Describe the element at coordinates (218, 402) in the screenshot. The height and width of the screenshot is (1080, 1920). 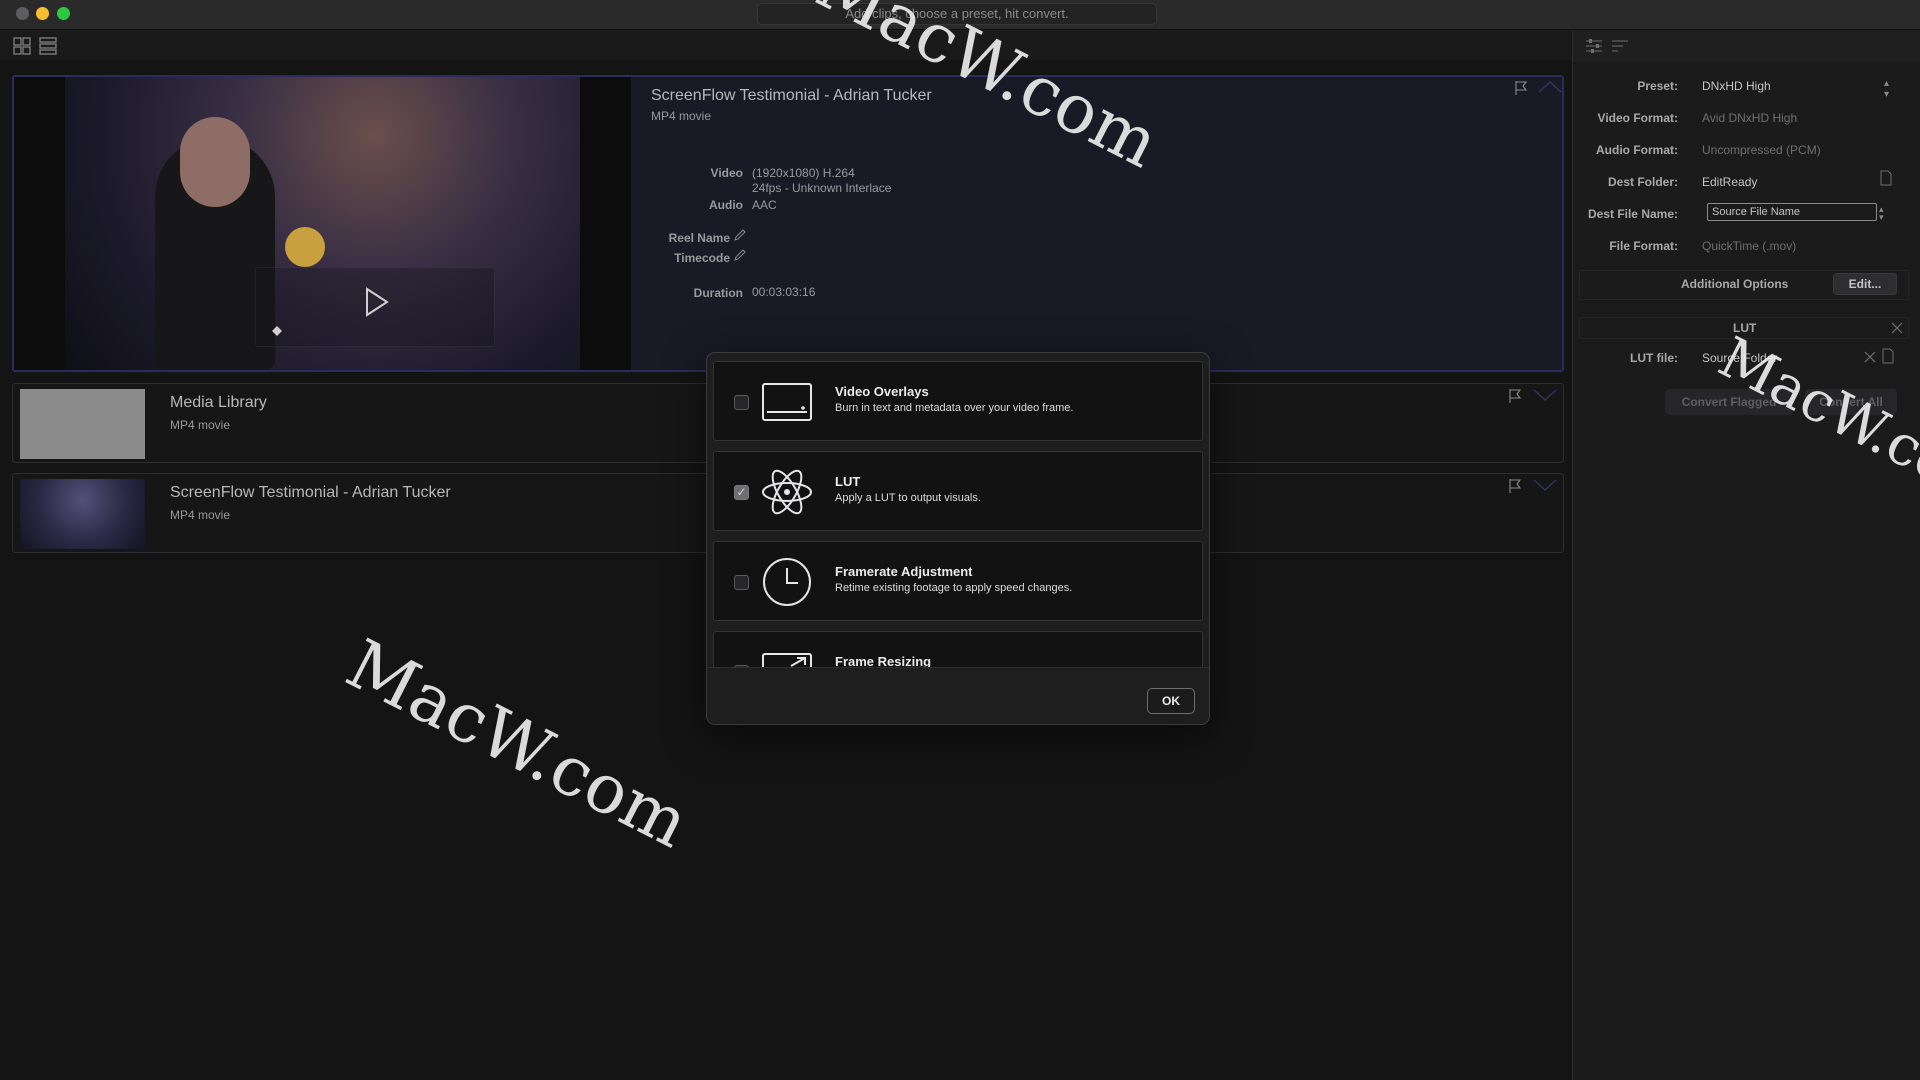
I see `clip-title: Media Library` at that location.